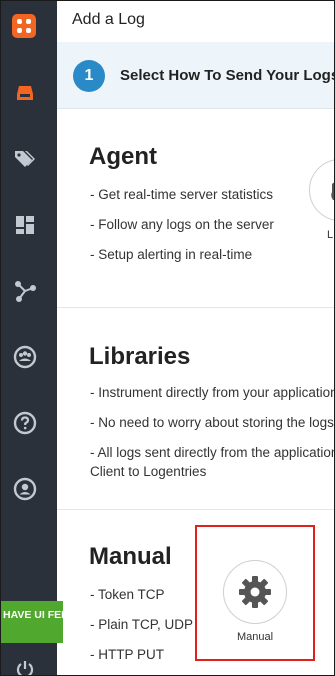 This screenshot has width=335, height=676. I want to click on gear-icon, so click(255, 592).